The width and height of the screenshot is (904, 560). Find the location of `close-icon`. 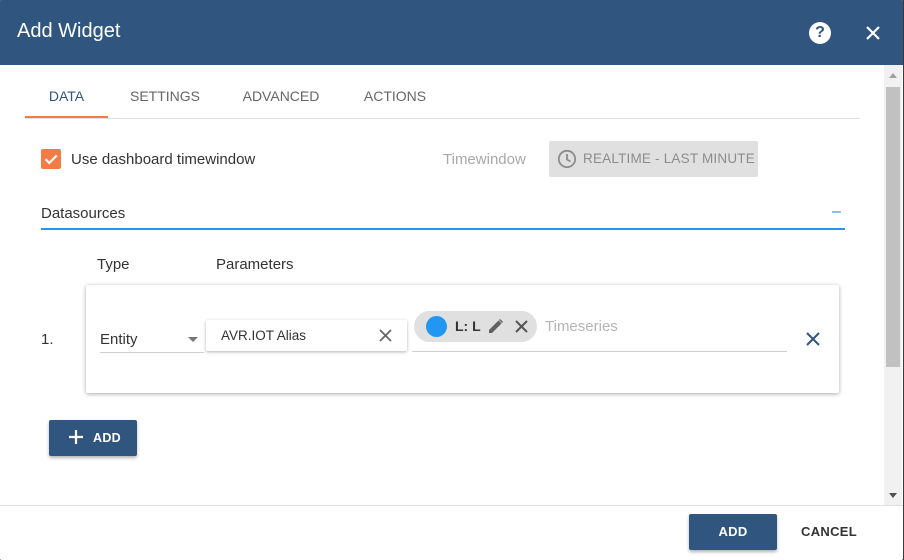

close-icon is located at coordinates (873, 33).